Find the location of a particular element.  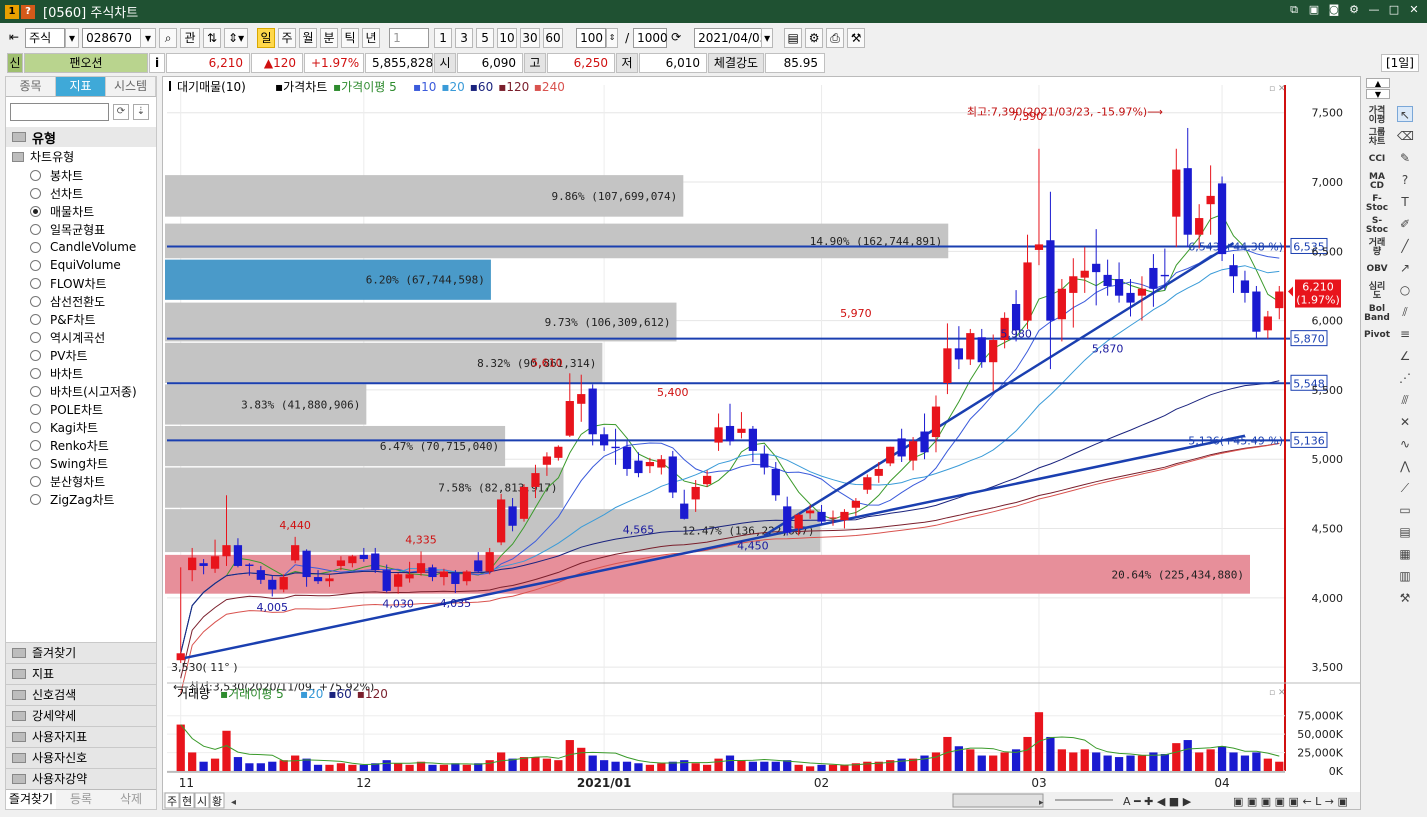

first-icon: ⇤ is located at coordinates (14, 38).